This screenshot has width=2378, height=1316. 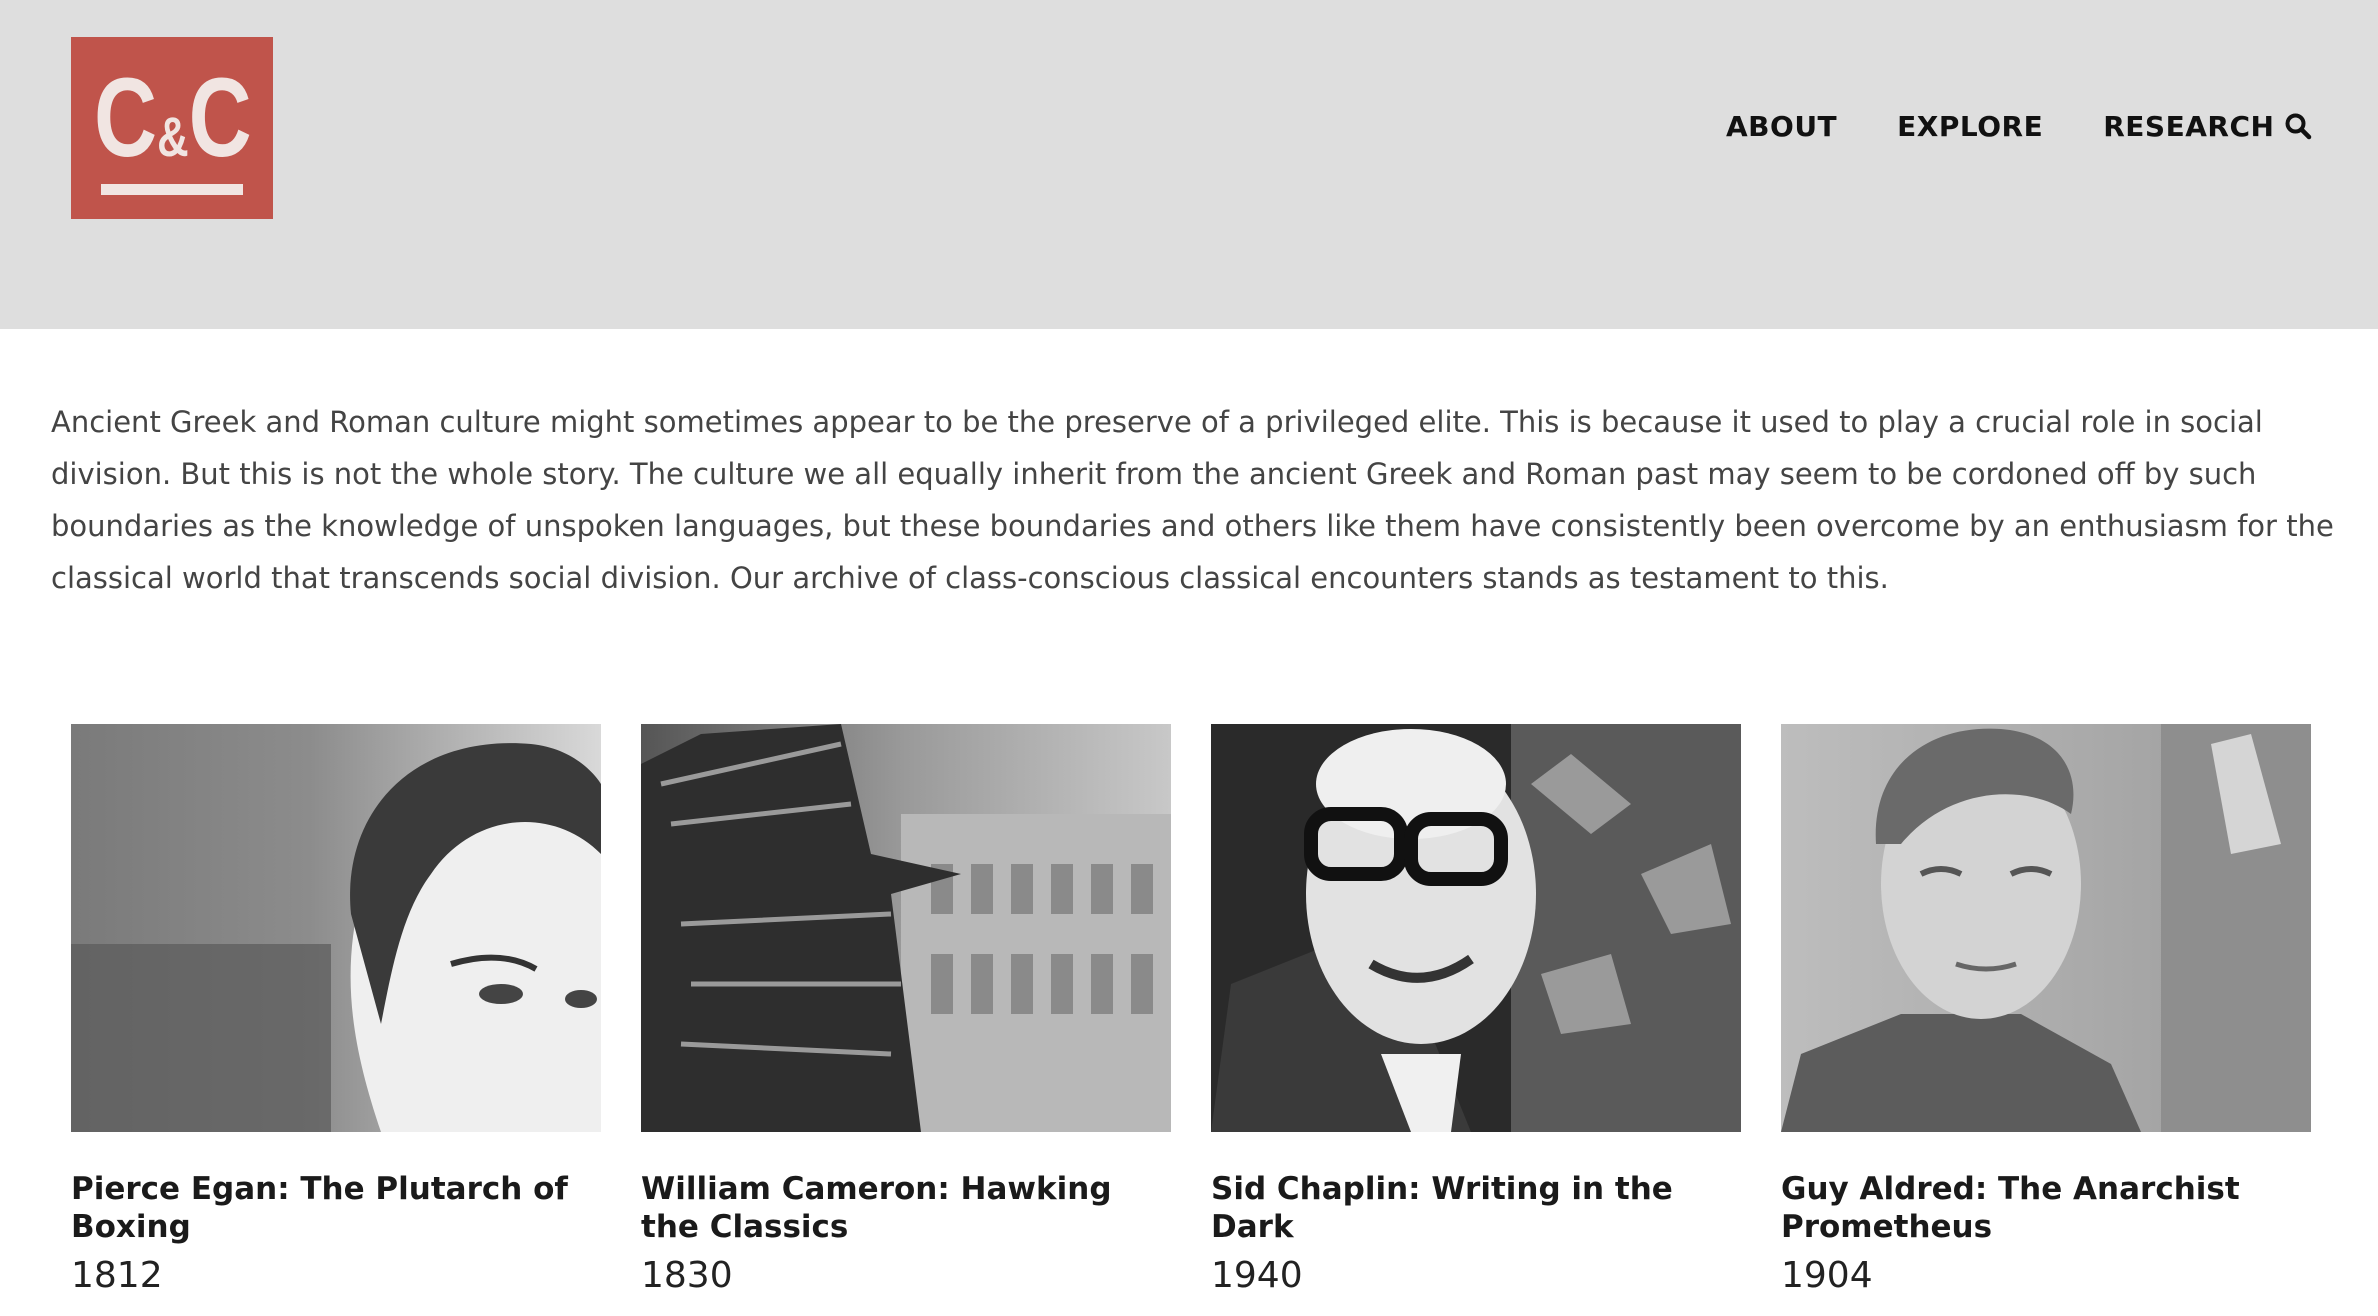 What do you see at coordinates (906, 1208) in the screenshot?
I see `card-title: William Cameron: Hawking the Classics` at bounding box center [906, 1208].